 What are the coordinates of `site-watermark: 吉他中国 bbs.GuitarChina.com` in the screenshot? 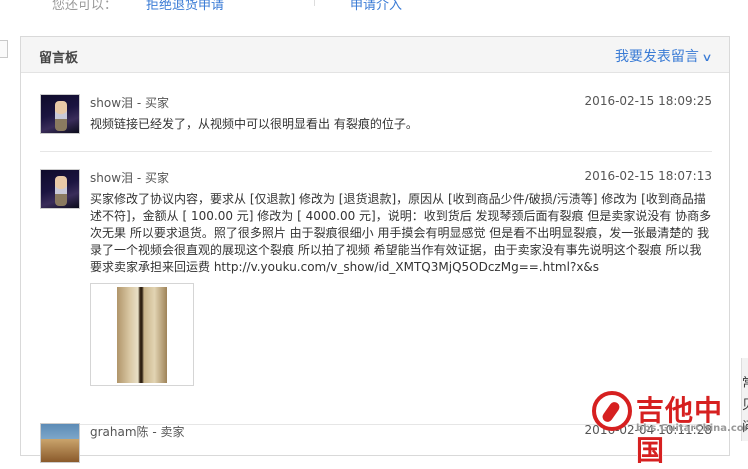 It's located at (670, 426).